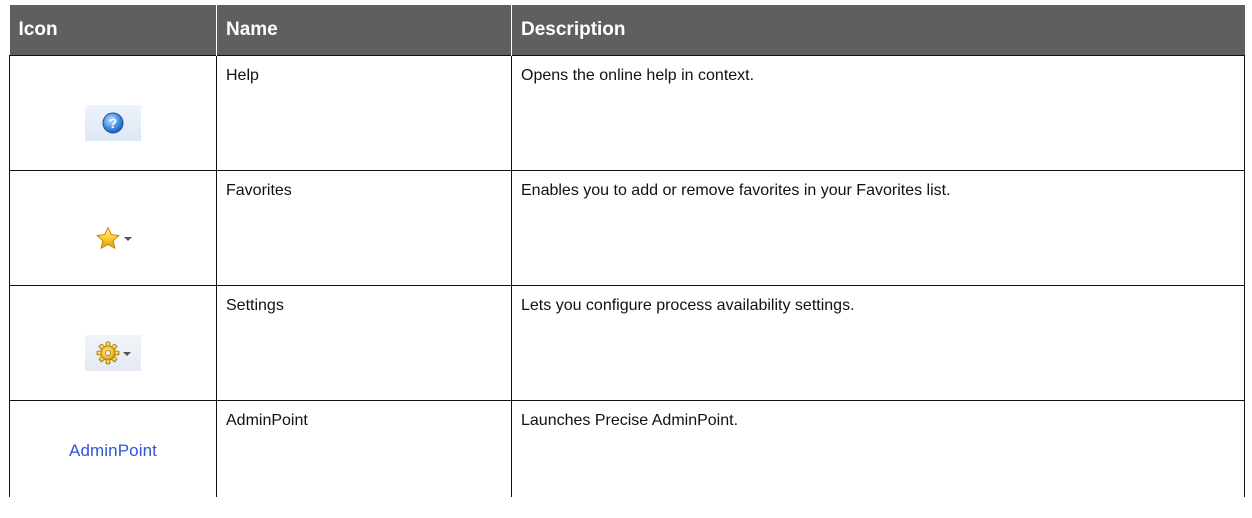  Describe the element at coordinates (878, 112) in the screenshot. I see `row-description: Opens the online help in context.` at that location.